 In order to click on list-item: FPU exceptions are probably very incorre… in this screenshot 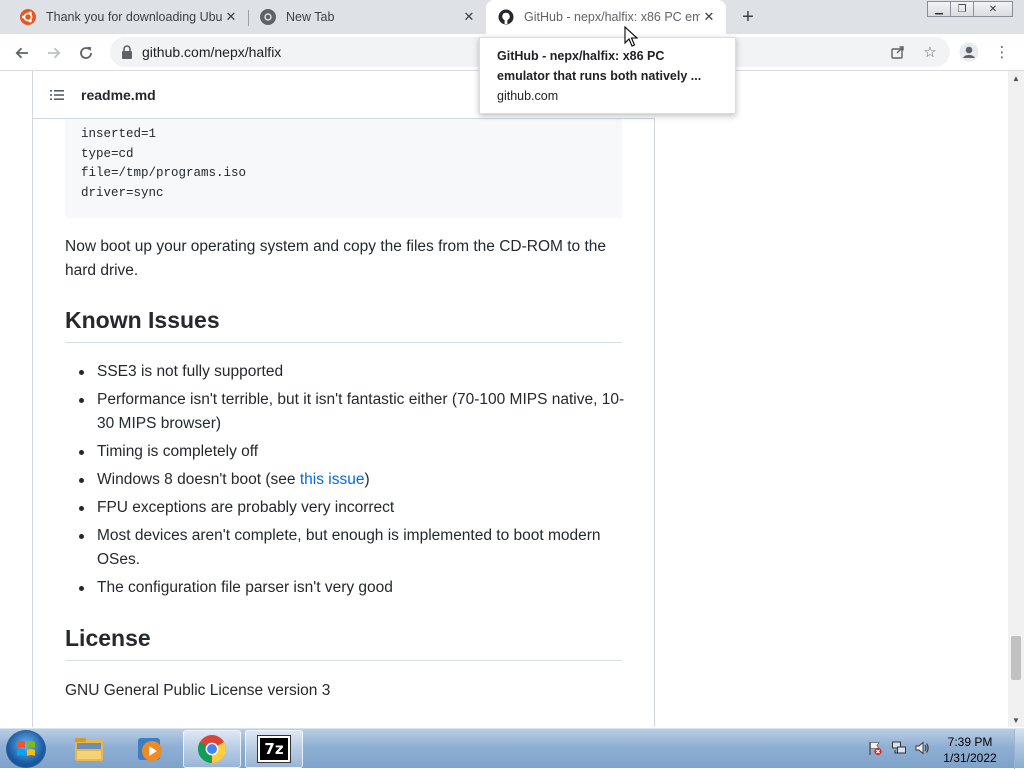, I will do `click(345, 508)`.